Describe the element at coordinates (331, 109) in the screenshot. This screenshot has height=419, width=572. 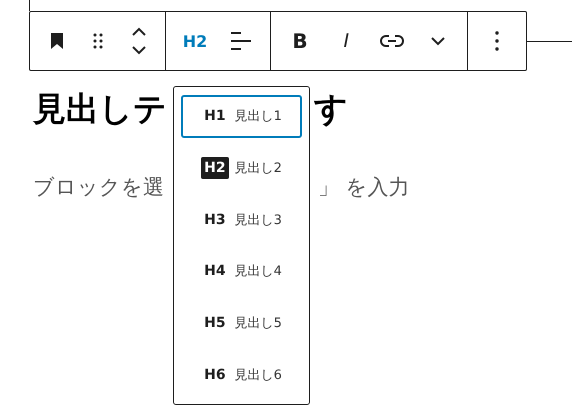
I see `heading-text: す` at that location.